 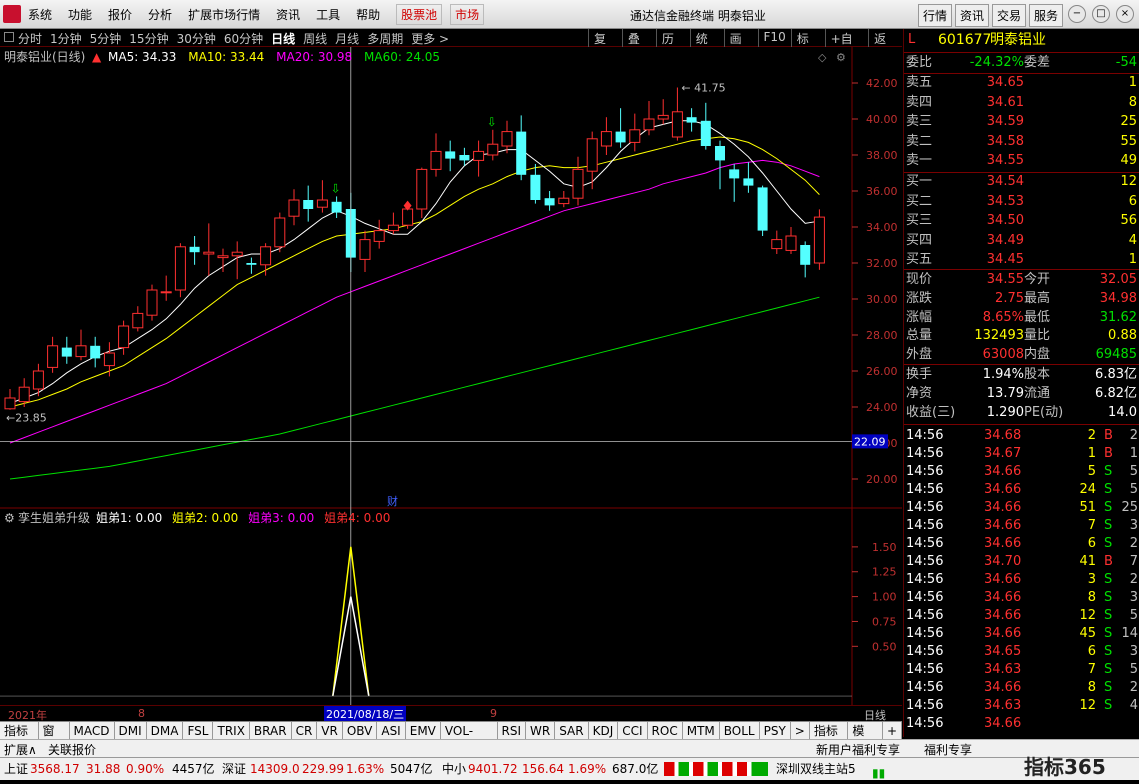 I want to click on stock-code: 601677, so click(x=965, y=40).